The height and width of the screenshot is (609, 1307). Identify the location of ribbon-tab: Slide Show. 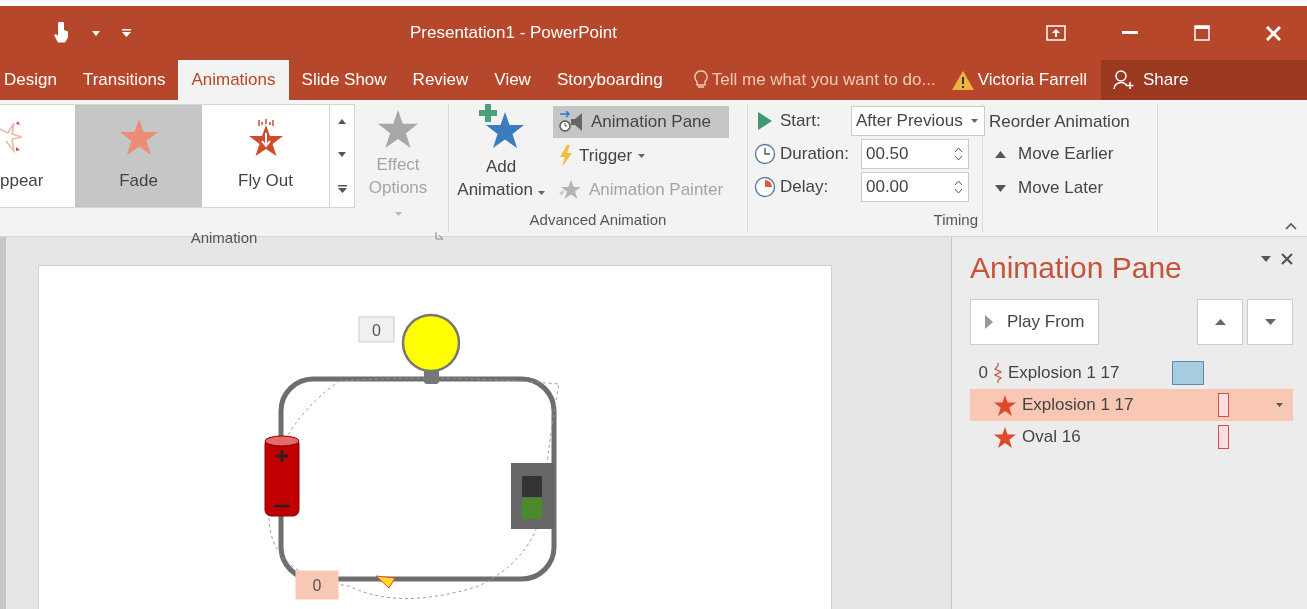
(344, 80).